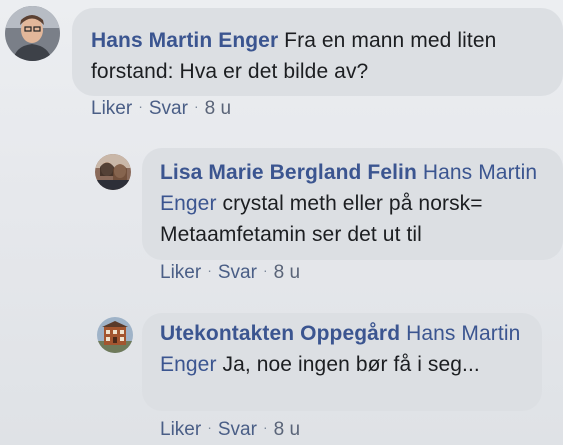 The width and height of the screenshot is (563, 445). I want to click on comment-author-link: Hans Martin Enger, so click(184, 40).